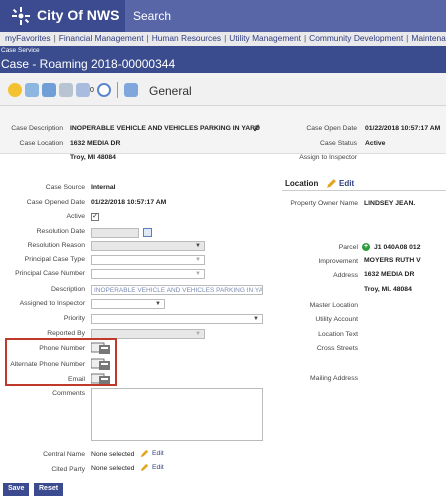  I want to click on add-icon: +, so click(366, 247).